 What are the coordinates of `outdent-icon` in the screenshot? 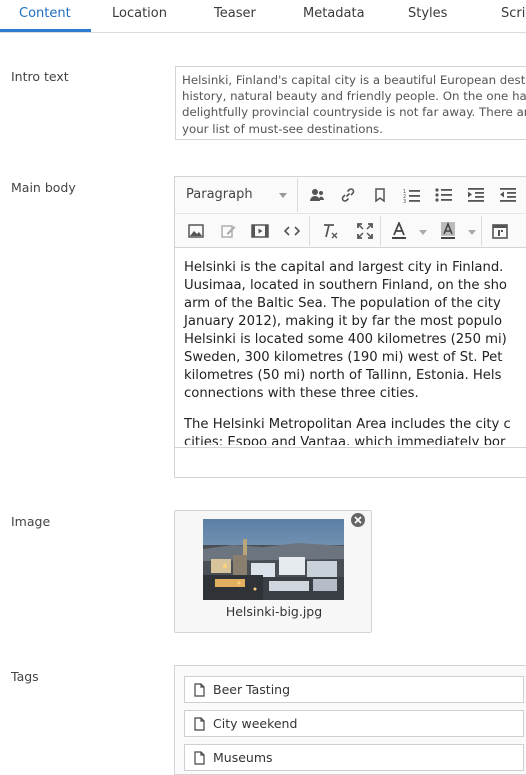 It's located at (508, 195).